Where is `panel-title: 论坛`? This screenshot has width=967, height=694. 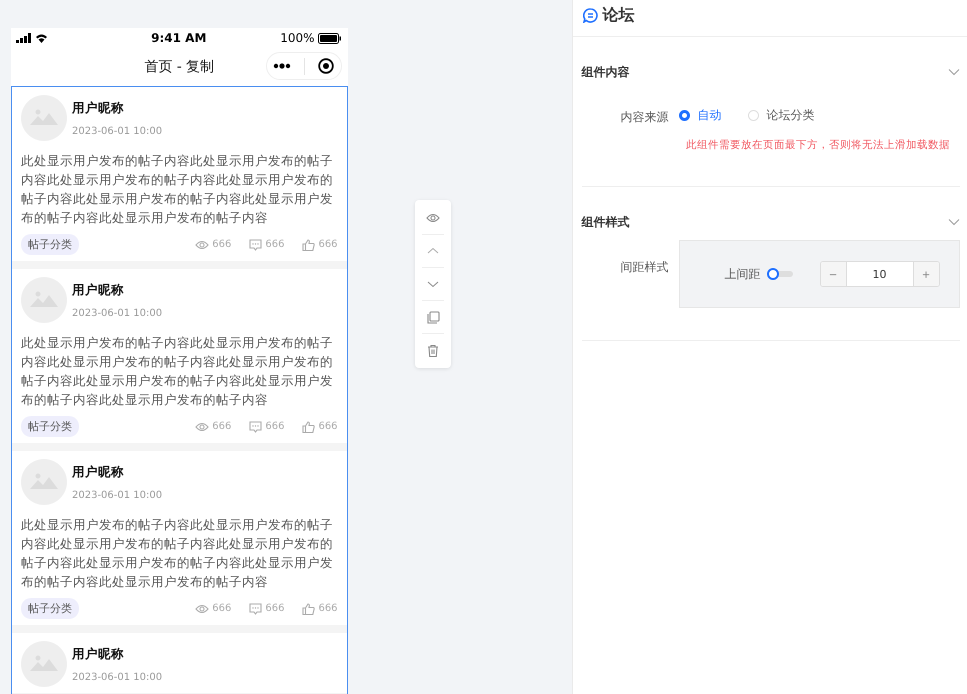
panel-title: 论坛 is located at coordinates (618, 15).